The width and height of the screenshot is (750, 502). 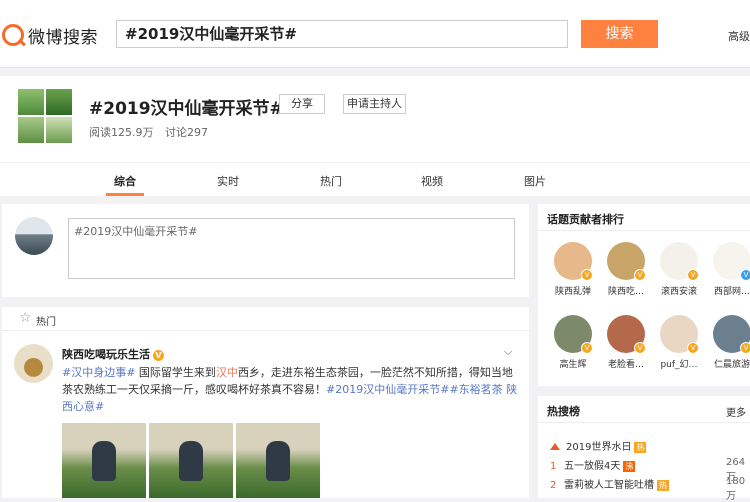 I want to click on post-author-name: 陕西吃喝玩乐生活 V, so click(x=113, y=354).